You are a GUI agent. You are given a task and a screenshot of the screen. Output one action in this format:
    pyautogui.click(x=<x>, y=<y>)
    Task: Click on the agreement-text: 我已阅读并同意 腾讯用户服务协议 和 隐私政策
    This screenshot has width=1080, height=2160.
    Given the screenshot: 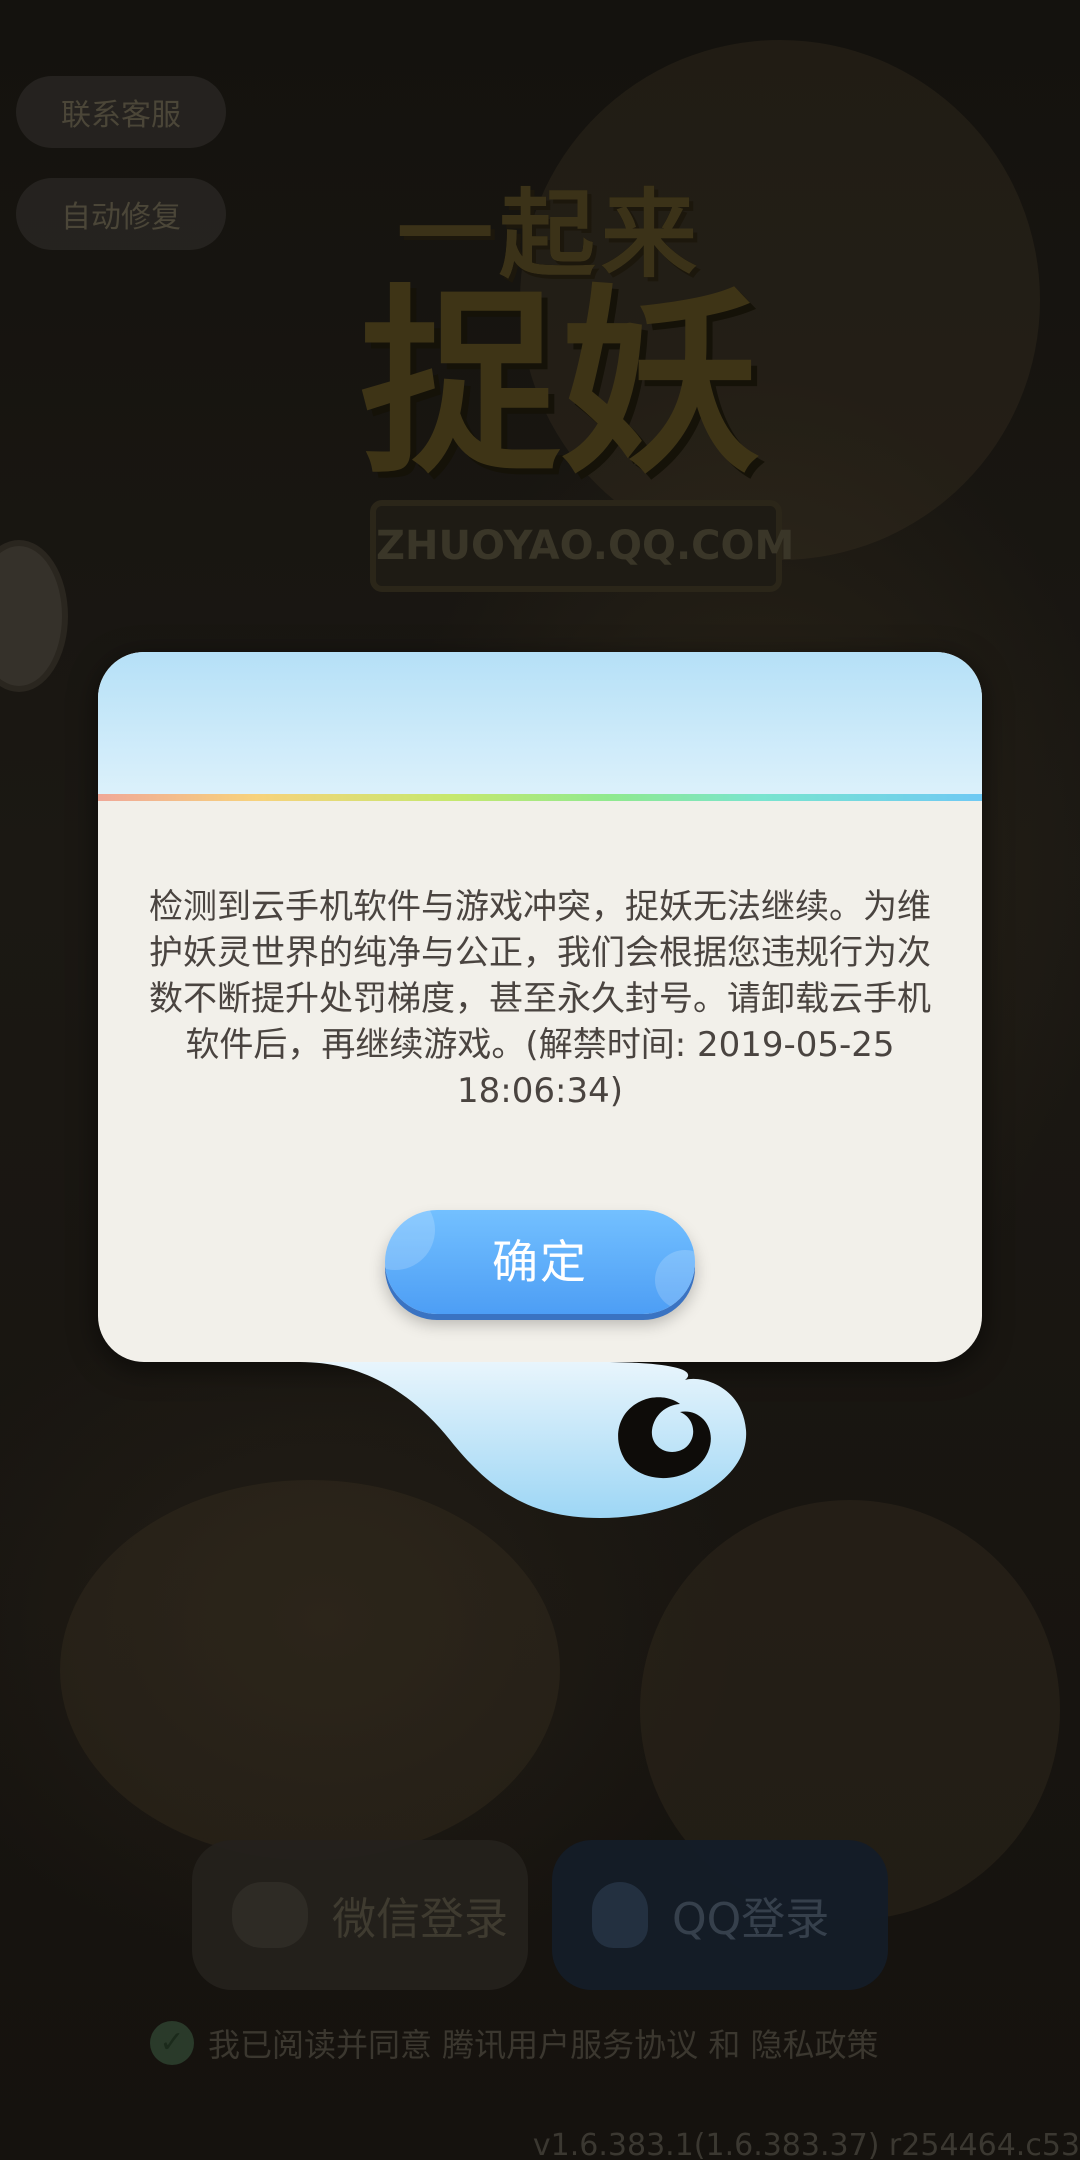 What is the action you would take?
    pyautogui.click(x=543, y=2045)
    